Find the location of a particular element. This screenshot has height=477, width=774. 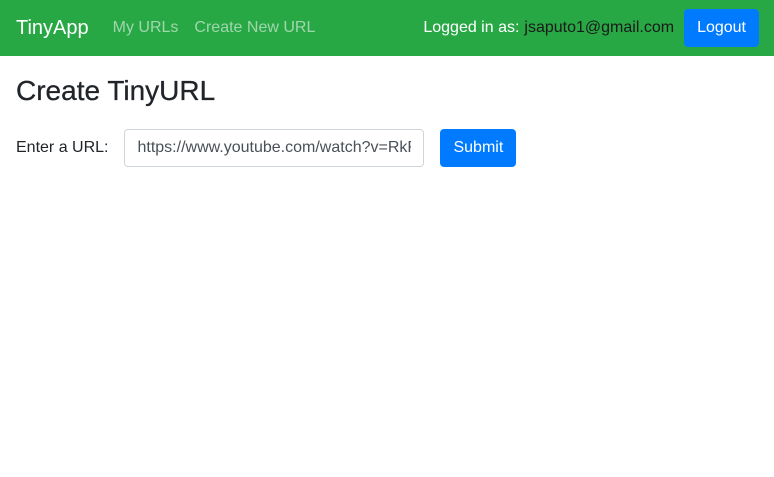

url-label: Enter a URL: is located at coordinates (62, 147).